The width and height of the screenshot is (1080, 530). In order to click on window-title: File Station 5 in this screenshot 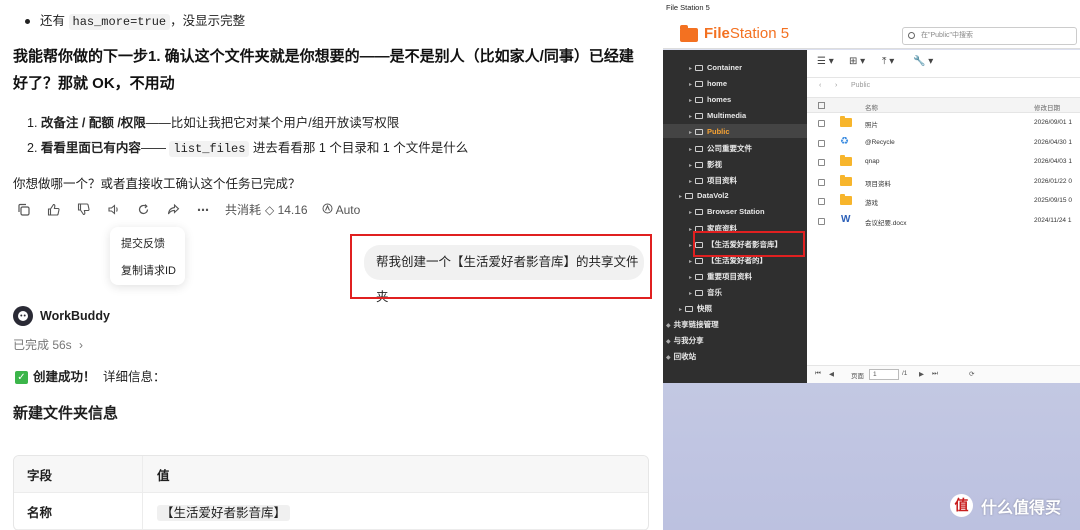, I will do `click(871, 7)`.